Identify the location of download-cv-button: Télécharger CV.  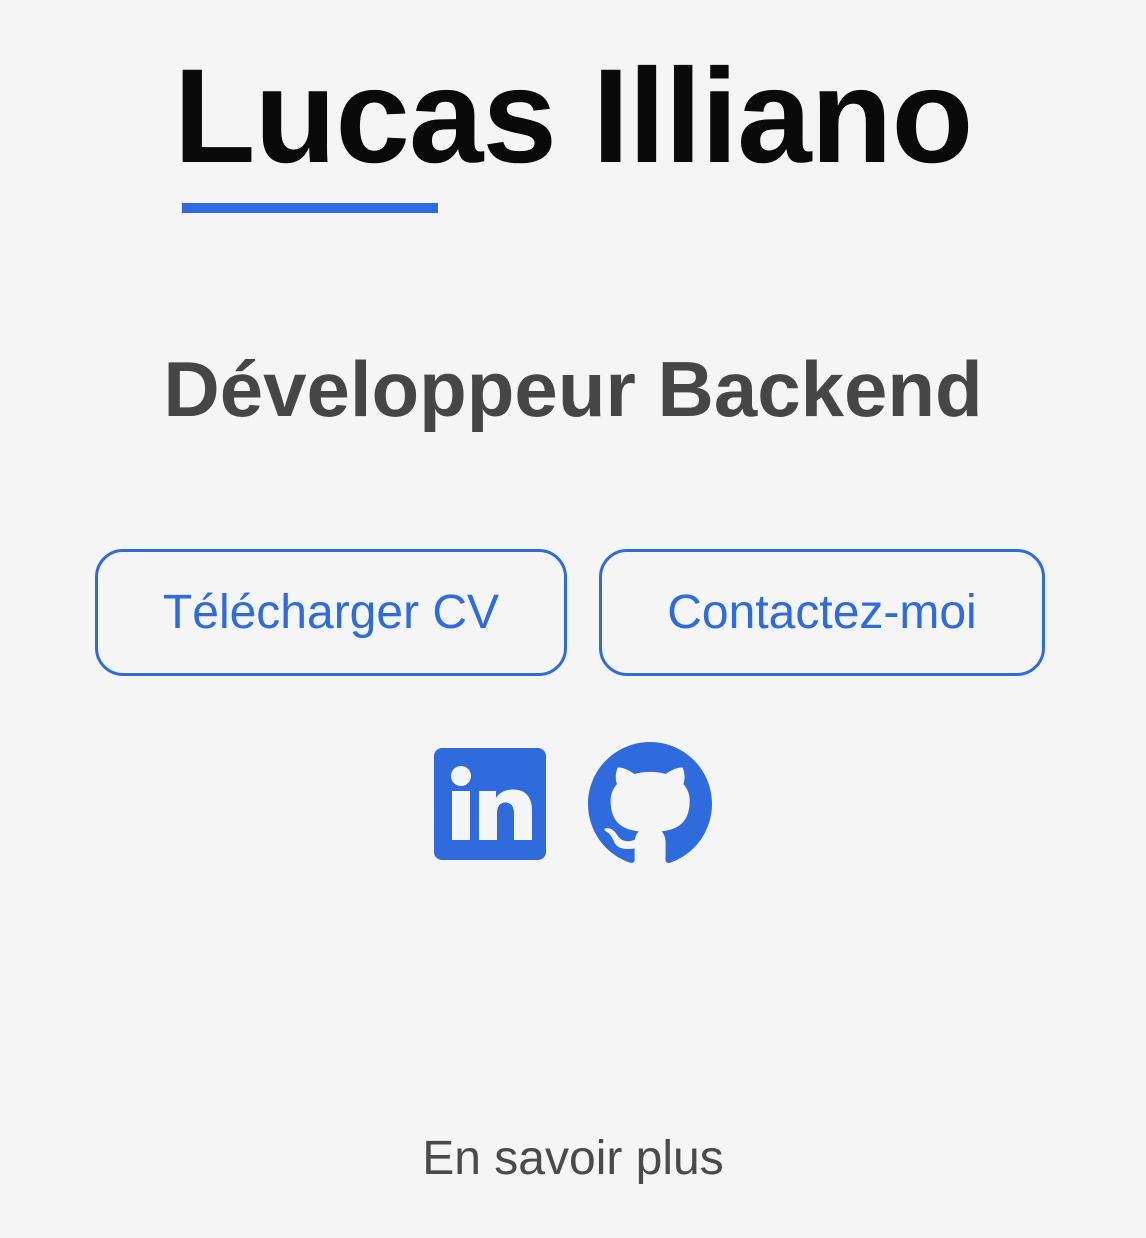
(331, 612).